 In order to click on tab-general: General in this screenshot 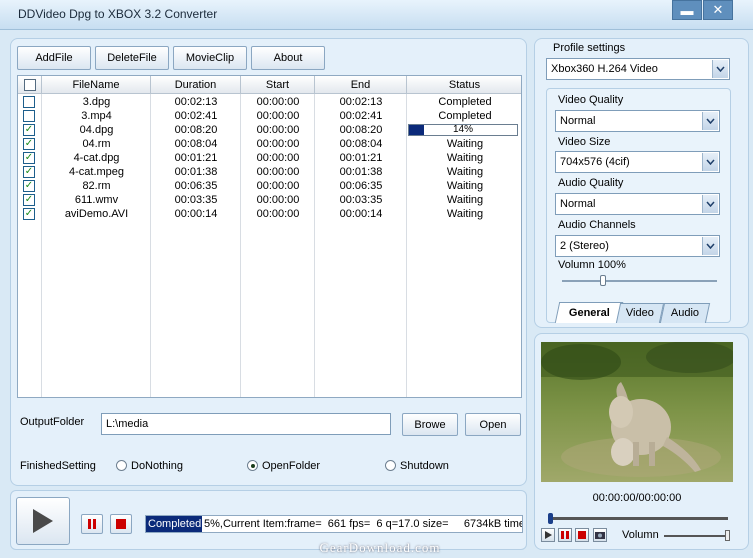, I will do `click(589, 312)`.